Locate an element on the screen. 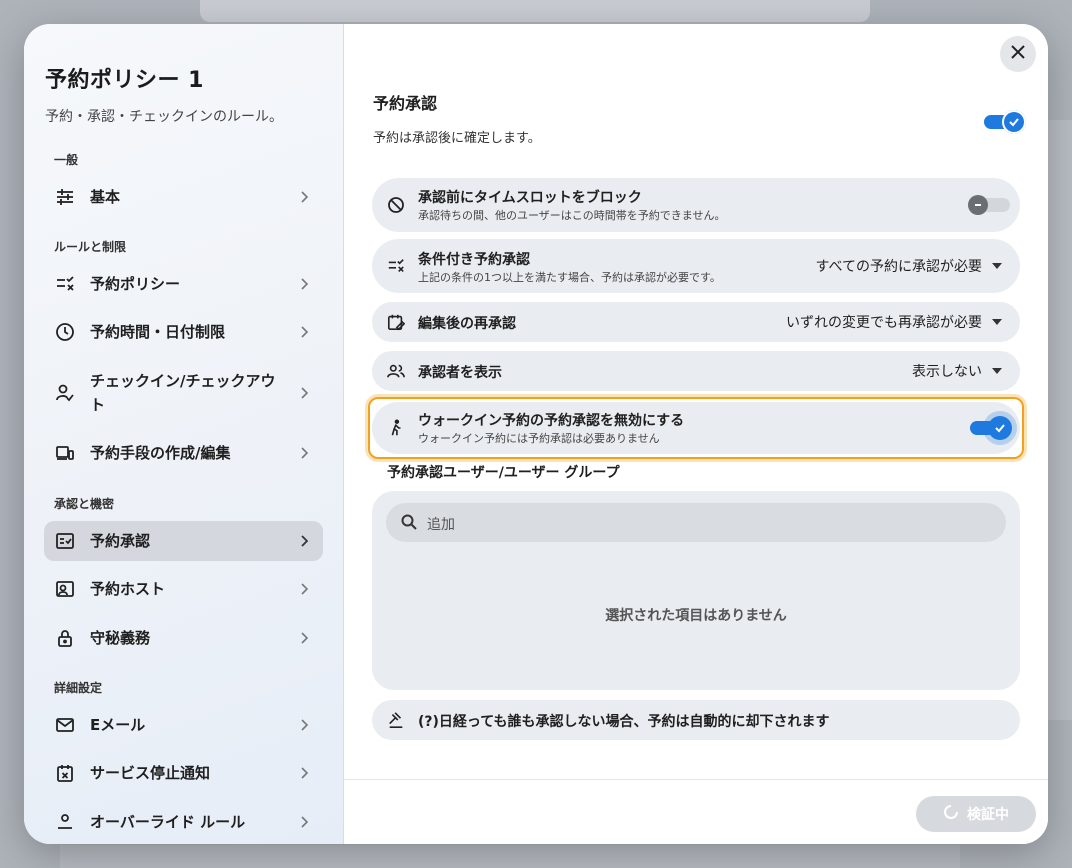  approver-search-input: 追加 is located at coordinates (696, 522).